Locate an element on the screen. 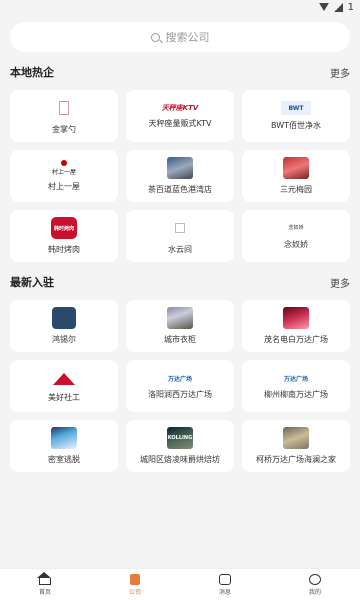  search-icon is located at coordinates (155, 37).